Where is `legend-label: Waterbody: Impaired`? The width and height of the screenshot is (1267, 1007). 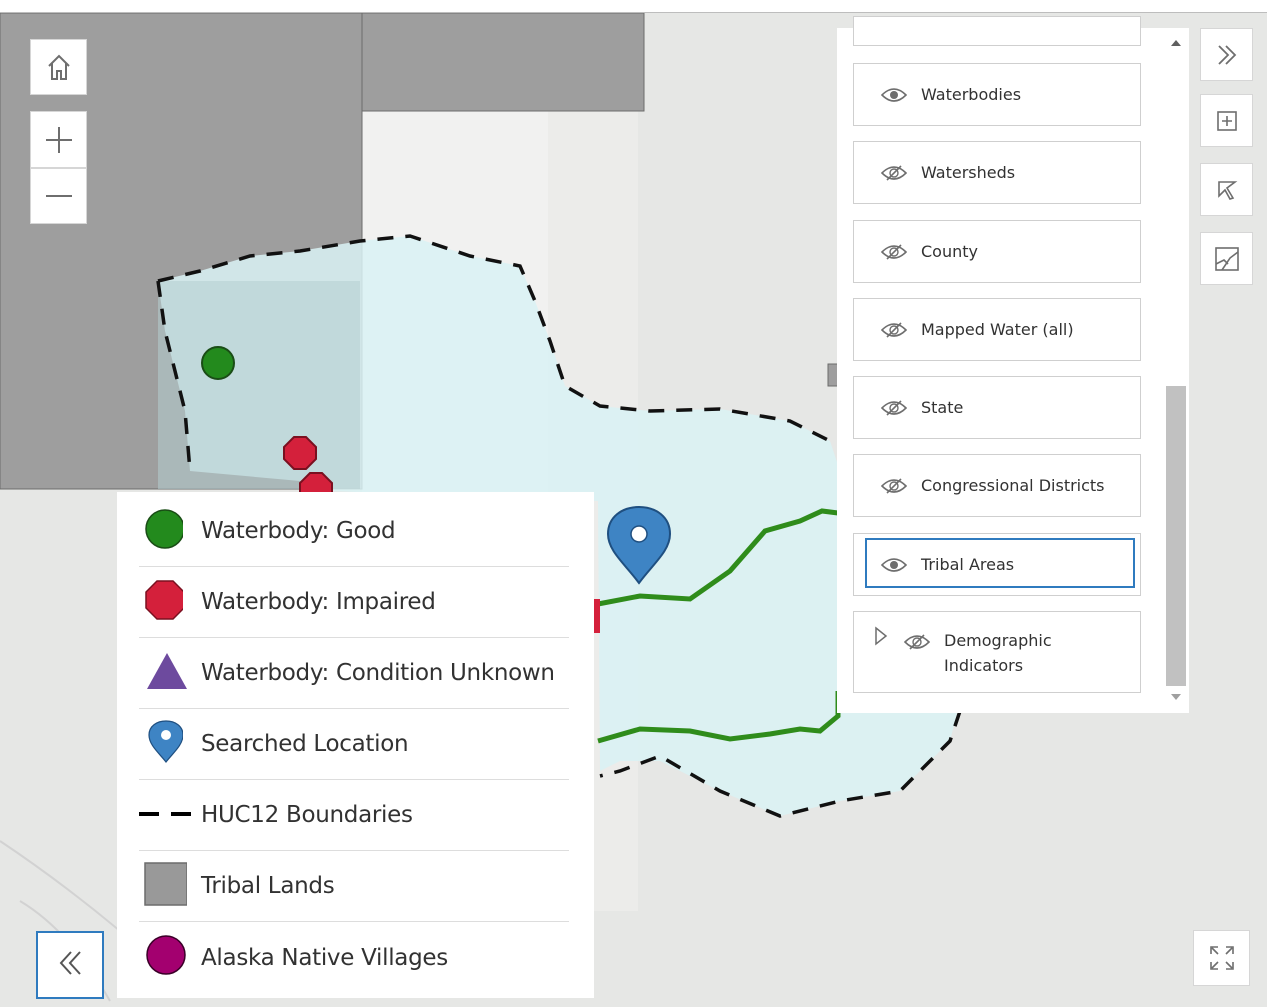
legend-label: Waterbody: Impaired is located at coordinates (318, 602).